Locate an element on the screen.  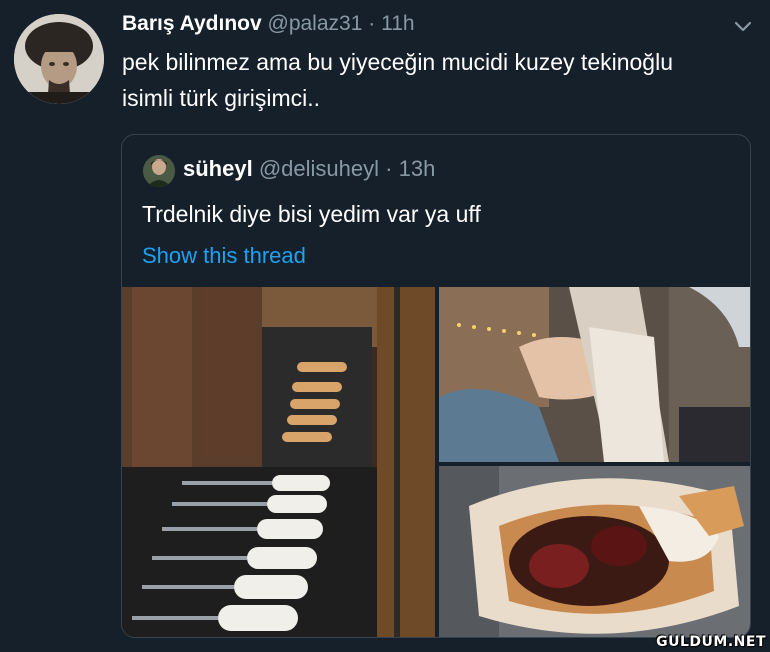
watermark-text: GULDUM.NET is located at coordinates (711, 642).